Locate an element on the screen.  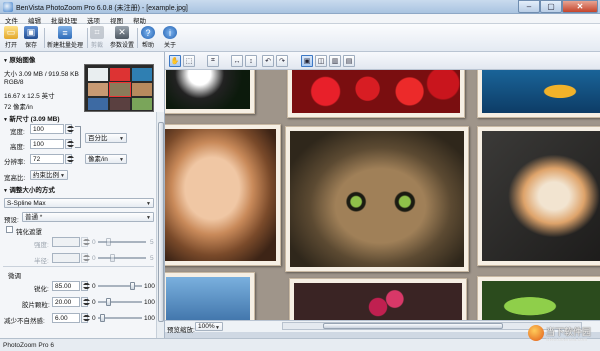
about-button: i 关于 is located at coordinates (170, 38).